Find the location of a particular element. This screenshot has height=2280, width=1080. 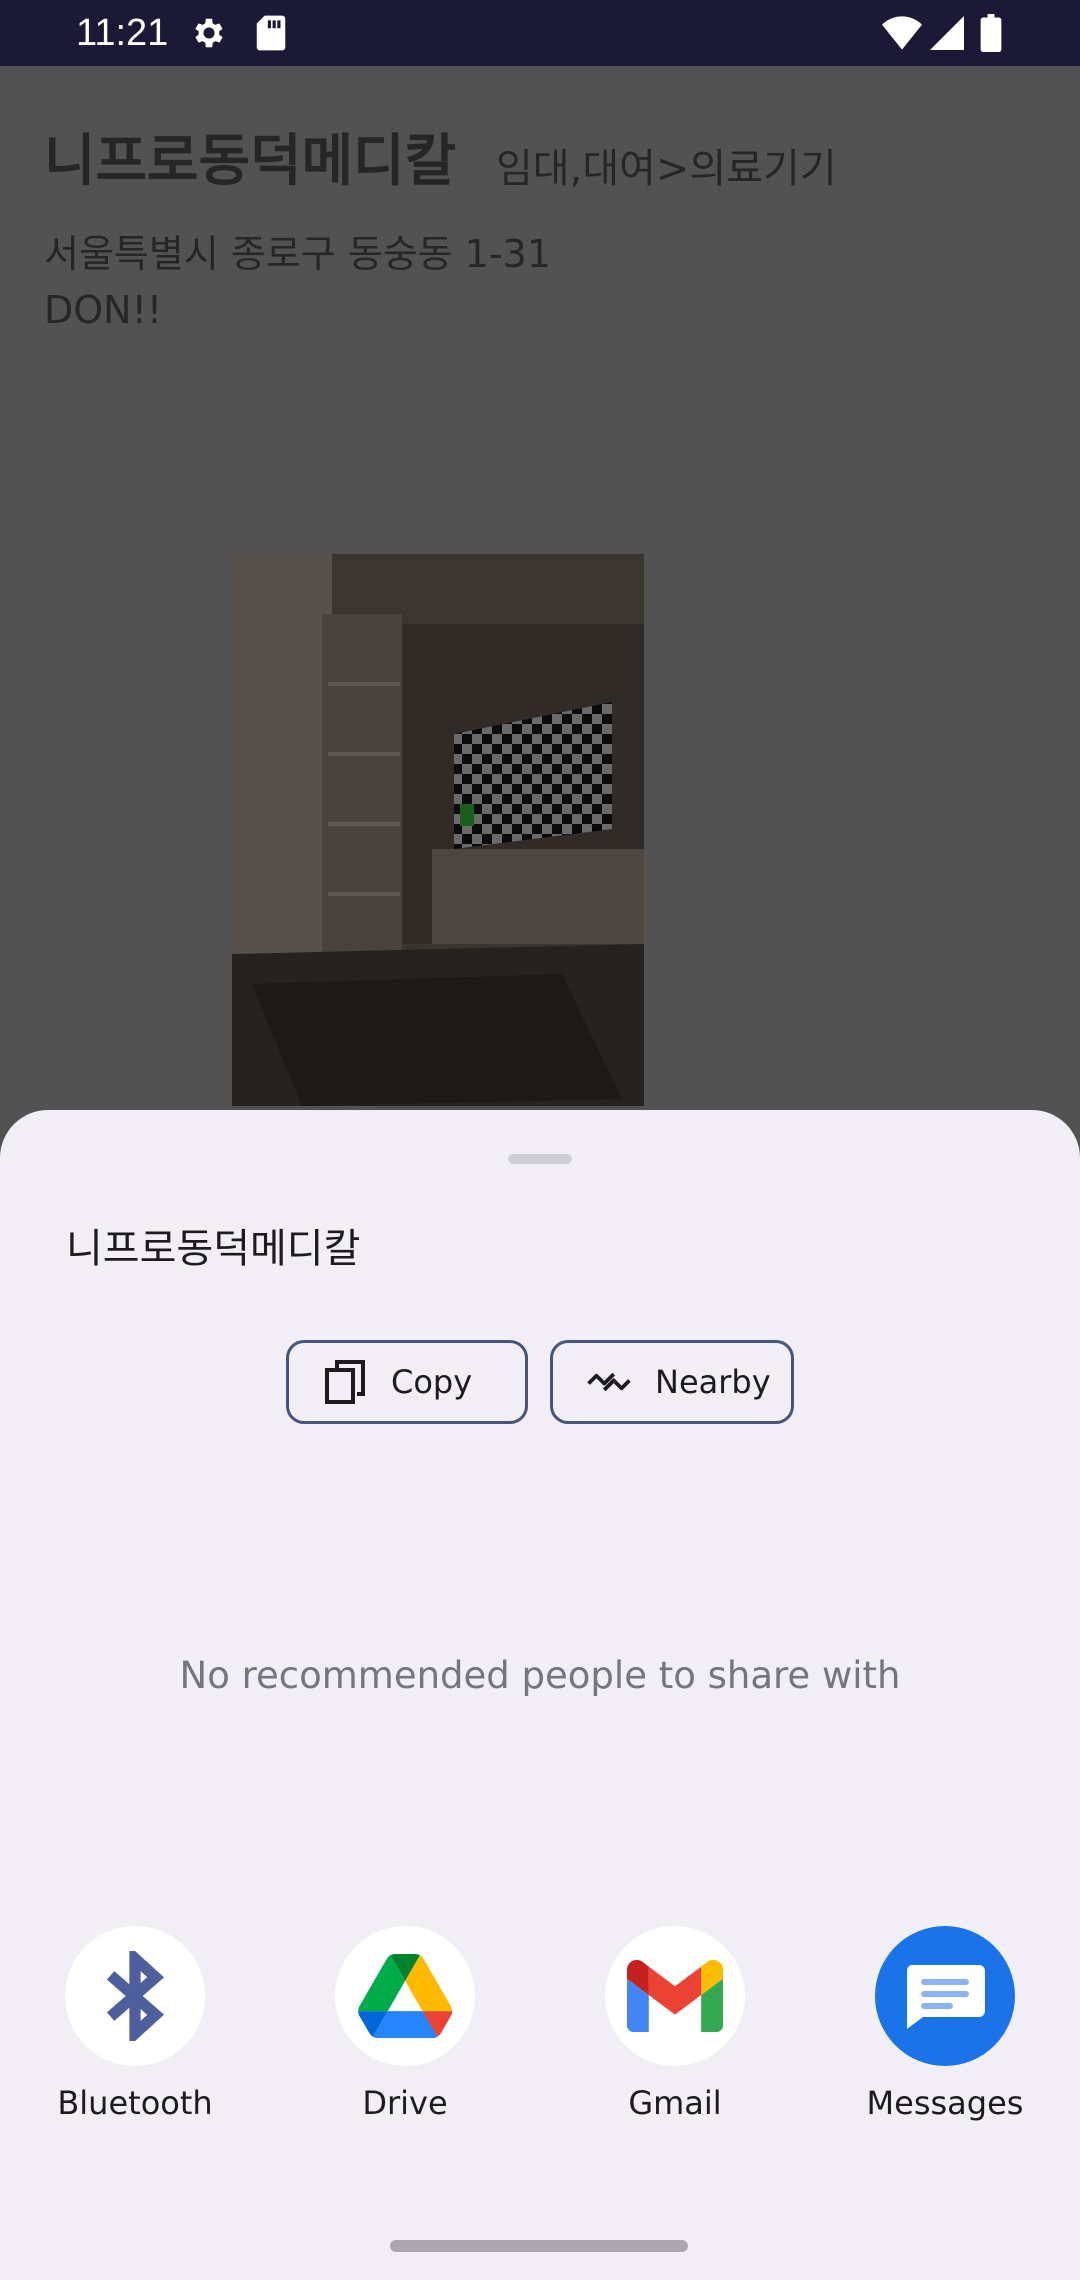

wifi-icon is located at coordinates (902, 35).